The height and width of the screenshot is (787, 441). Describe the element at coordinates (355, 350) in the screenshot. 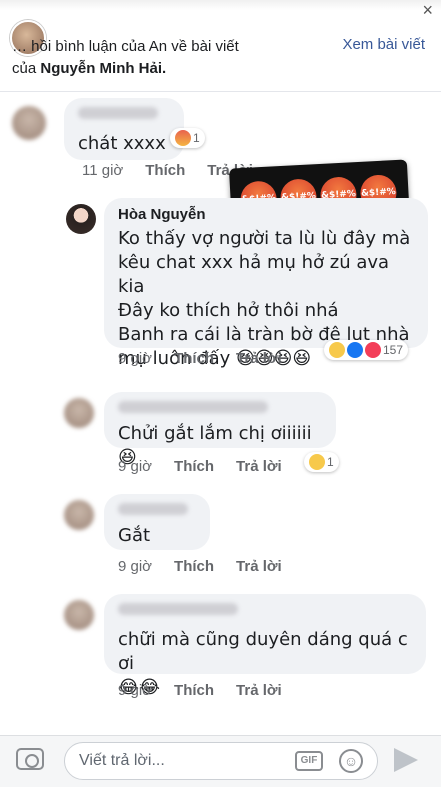

I see `like-reaction-icon` at that location.